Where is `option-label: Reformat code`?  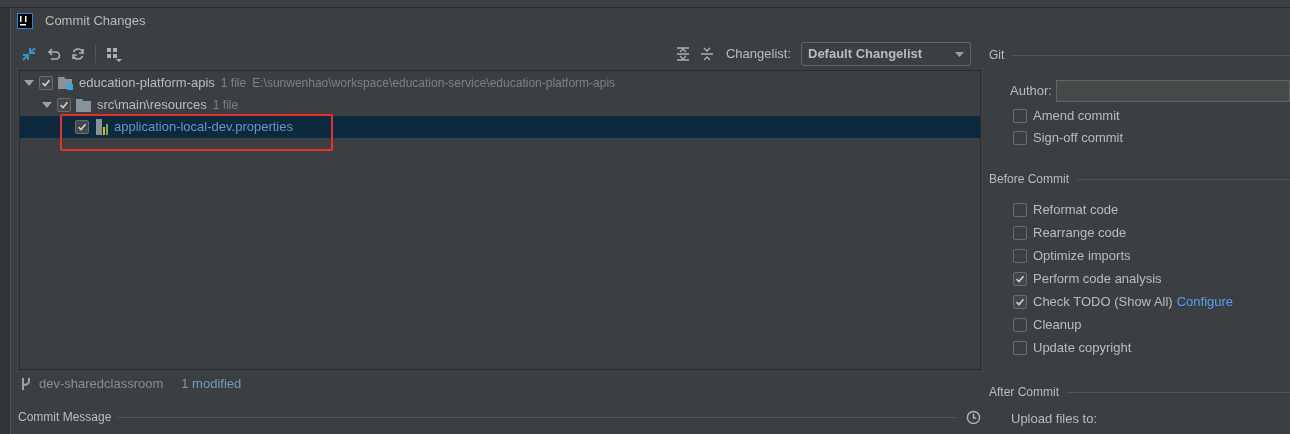
option-label: Reformat code is located at coordinates (1076, 210).